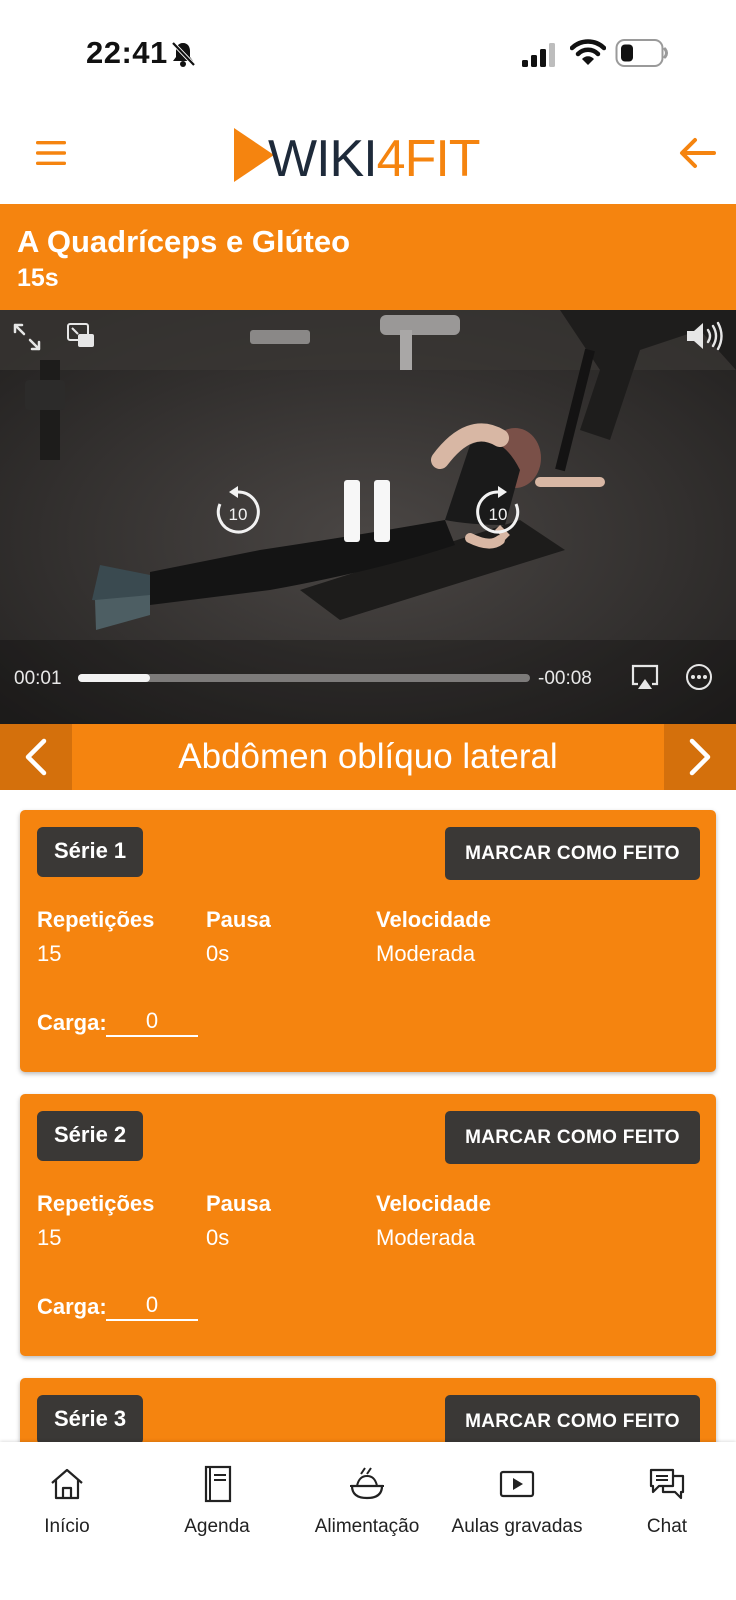 The image size is (736, 1600). What do you see at coordinates (368, 511) in the screenshot?
I see `pause-icon` at bounding box center [368, 511].